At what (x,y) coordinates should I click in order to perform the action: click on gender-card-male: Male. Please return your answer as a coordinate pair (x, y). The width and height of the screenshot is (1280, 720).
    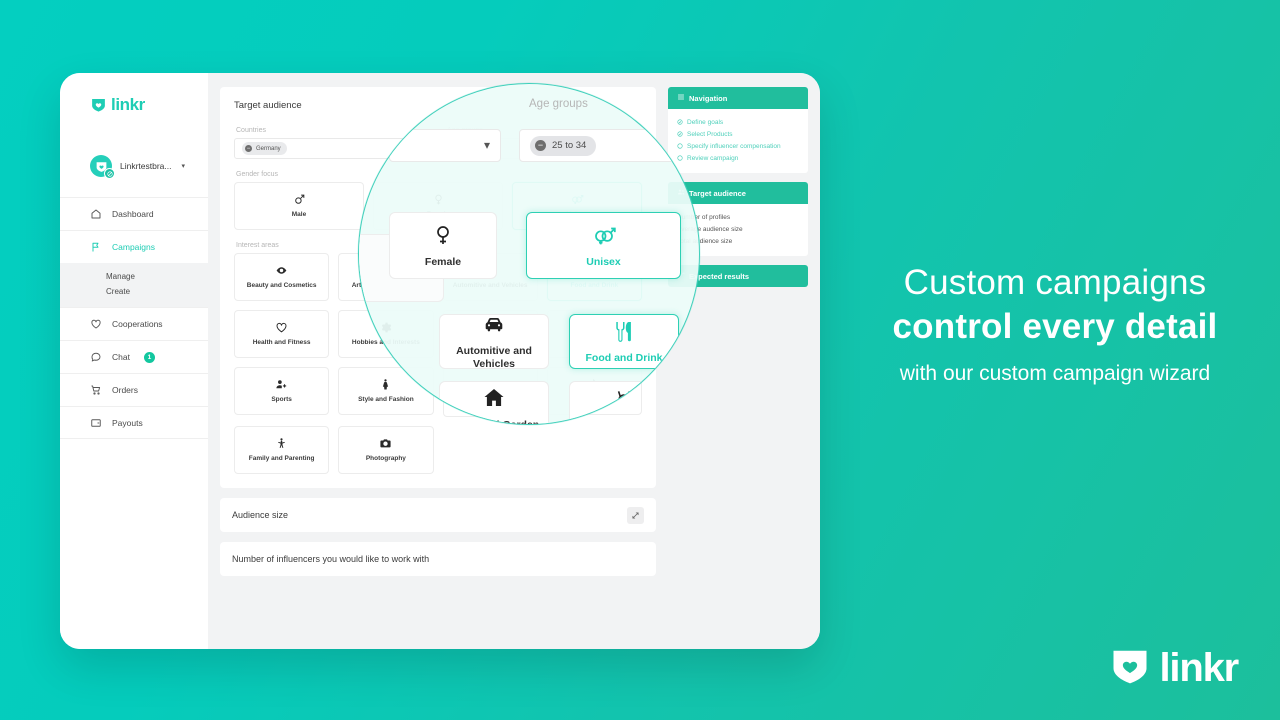
    Looking at the image, I should click on (299, 206).